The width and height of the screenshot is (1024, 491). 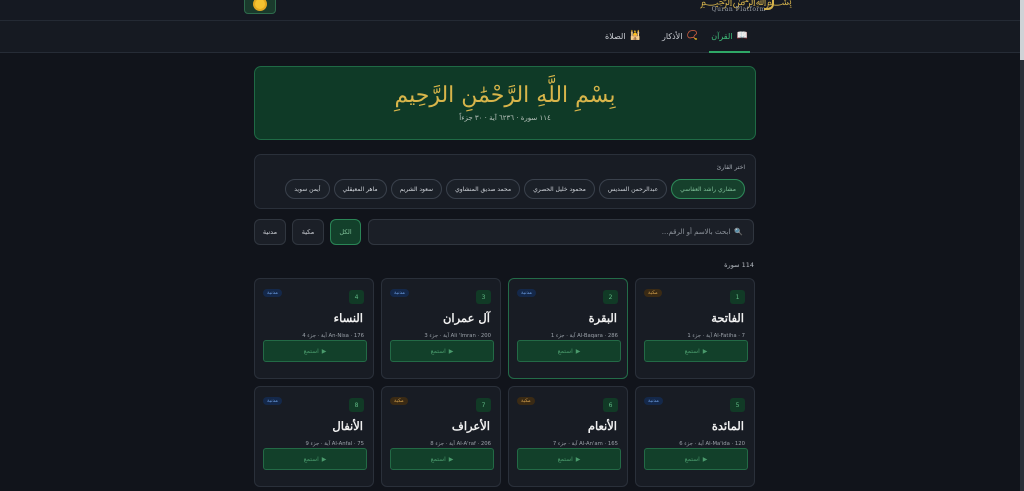 What do you see at coordinates (307, 189) in the screenshot?
I see `reciter-chip: أيمن سويد` at bounding box center [307, 189].